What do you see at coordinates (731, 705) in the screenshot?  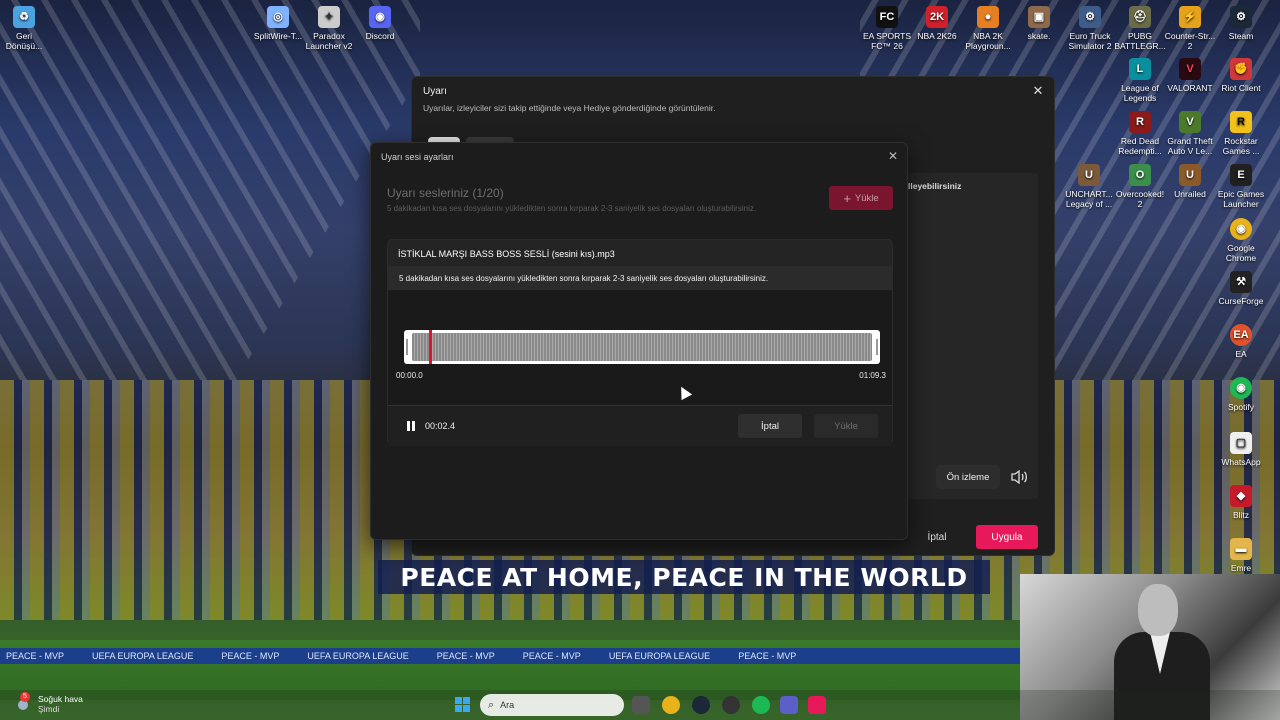 I see `app-icon` at bounding box center [731, 705].